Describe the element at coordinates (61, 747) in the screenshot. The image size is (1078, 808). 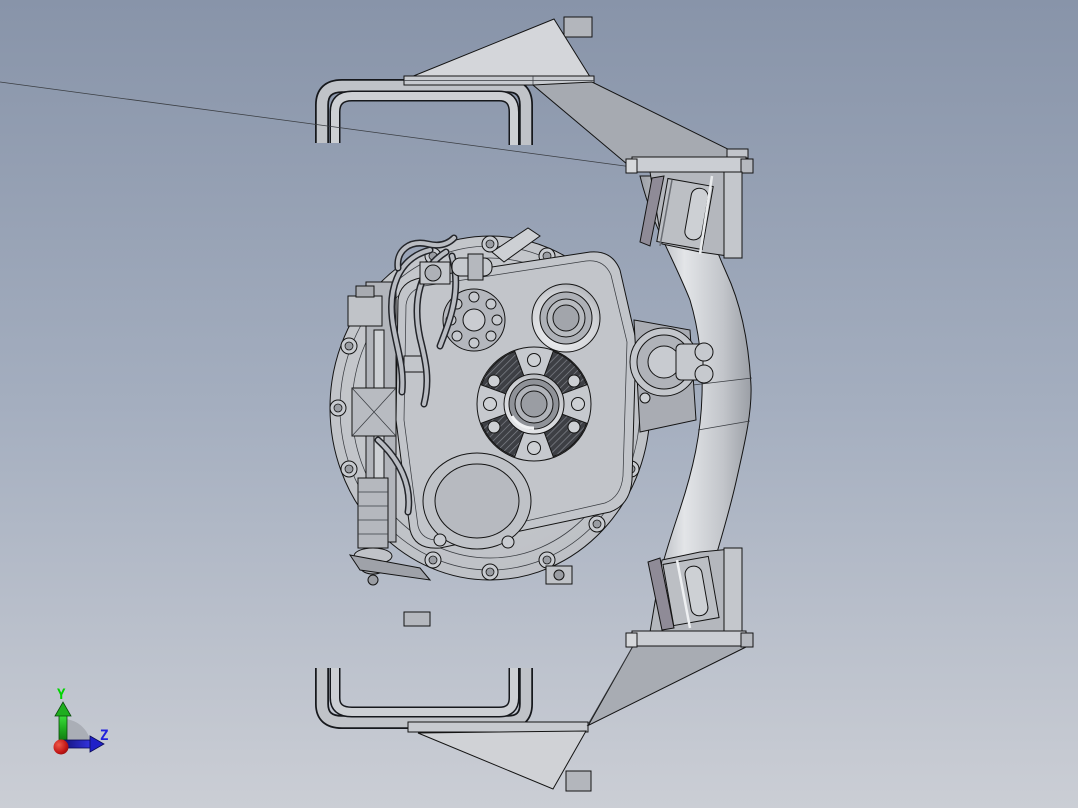
I see `x-axis-origin-ball` at that location.